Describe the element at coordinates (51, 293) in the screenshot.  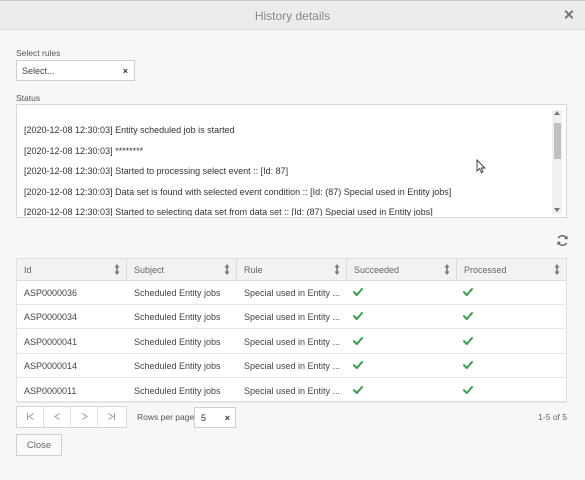
I see `cell-id: ASP0000036` at that location.